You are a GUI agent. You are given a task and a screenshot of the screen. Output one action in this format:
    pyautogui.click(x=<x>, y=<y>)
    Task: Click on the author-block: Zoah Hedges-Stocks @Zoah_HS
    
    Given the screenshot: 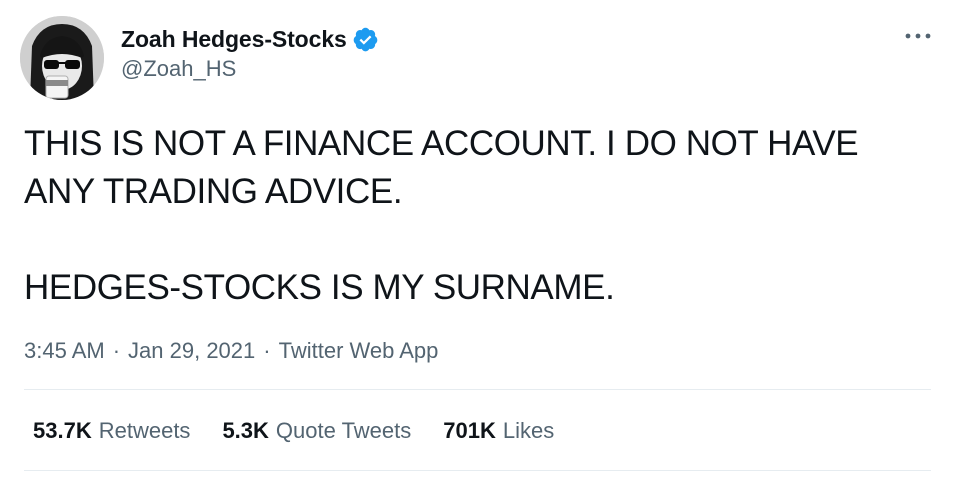 What is the action you would take?
    pyautogui.click(x=250, y=53)
    